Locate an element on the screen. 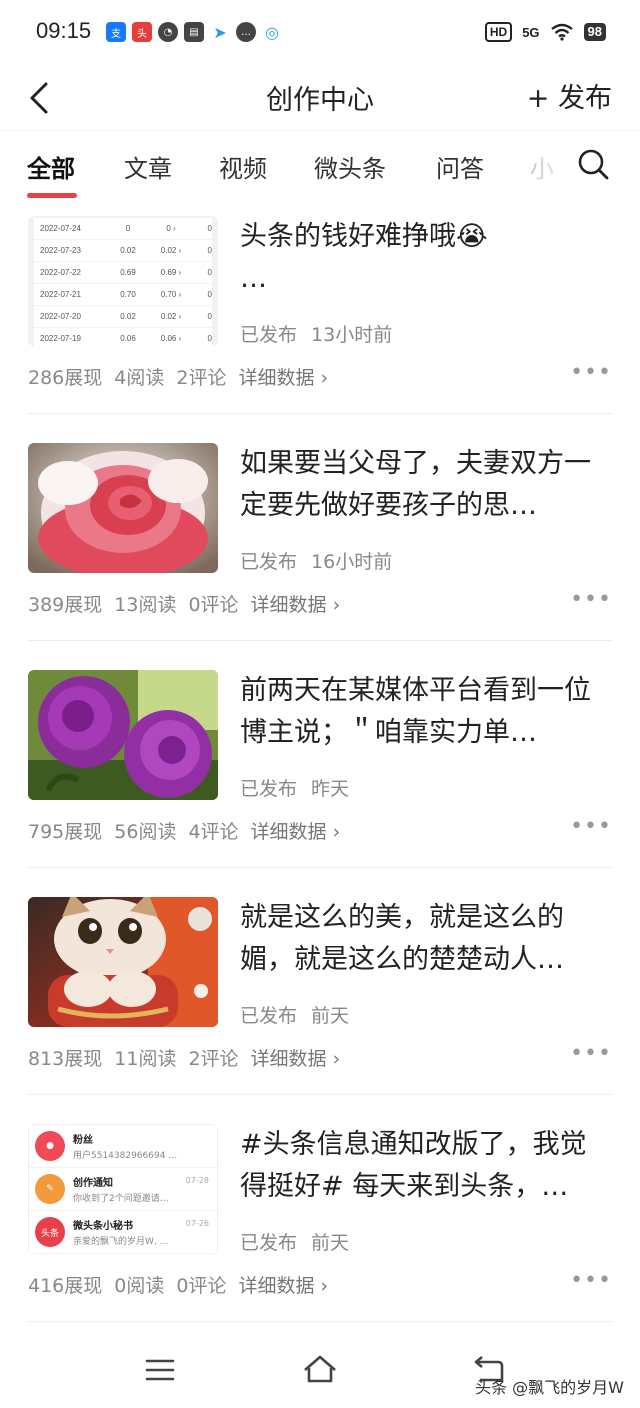  table-cell: 2022-07-23 is located at coordinates (60, 250).